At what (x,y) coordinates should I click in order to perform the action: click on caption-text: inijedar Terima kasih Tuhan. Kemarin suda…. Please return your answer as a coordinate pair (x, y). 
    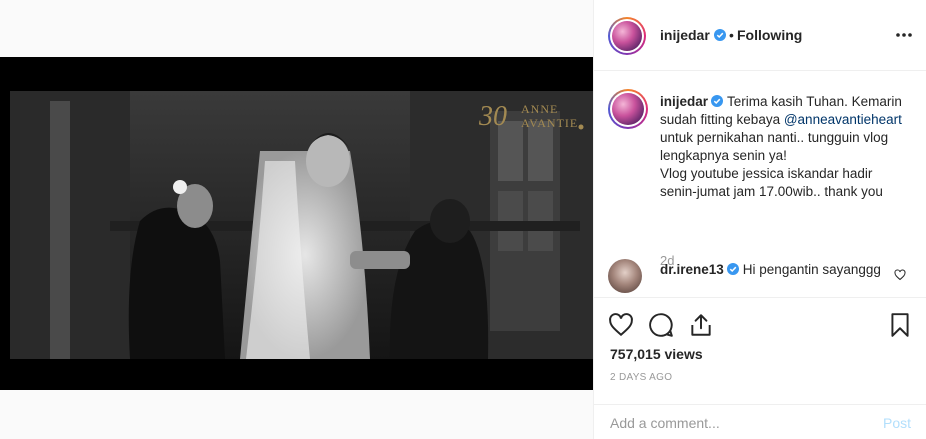
    Looking at the image, I should click on (785, 147).